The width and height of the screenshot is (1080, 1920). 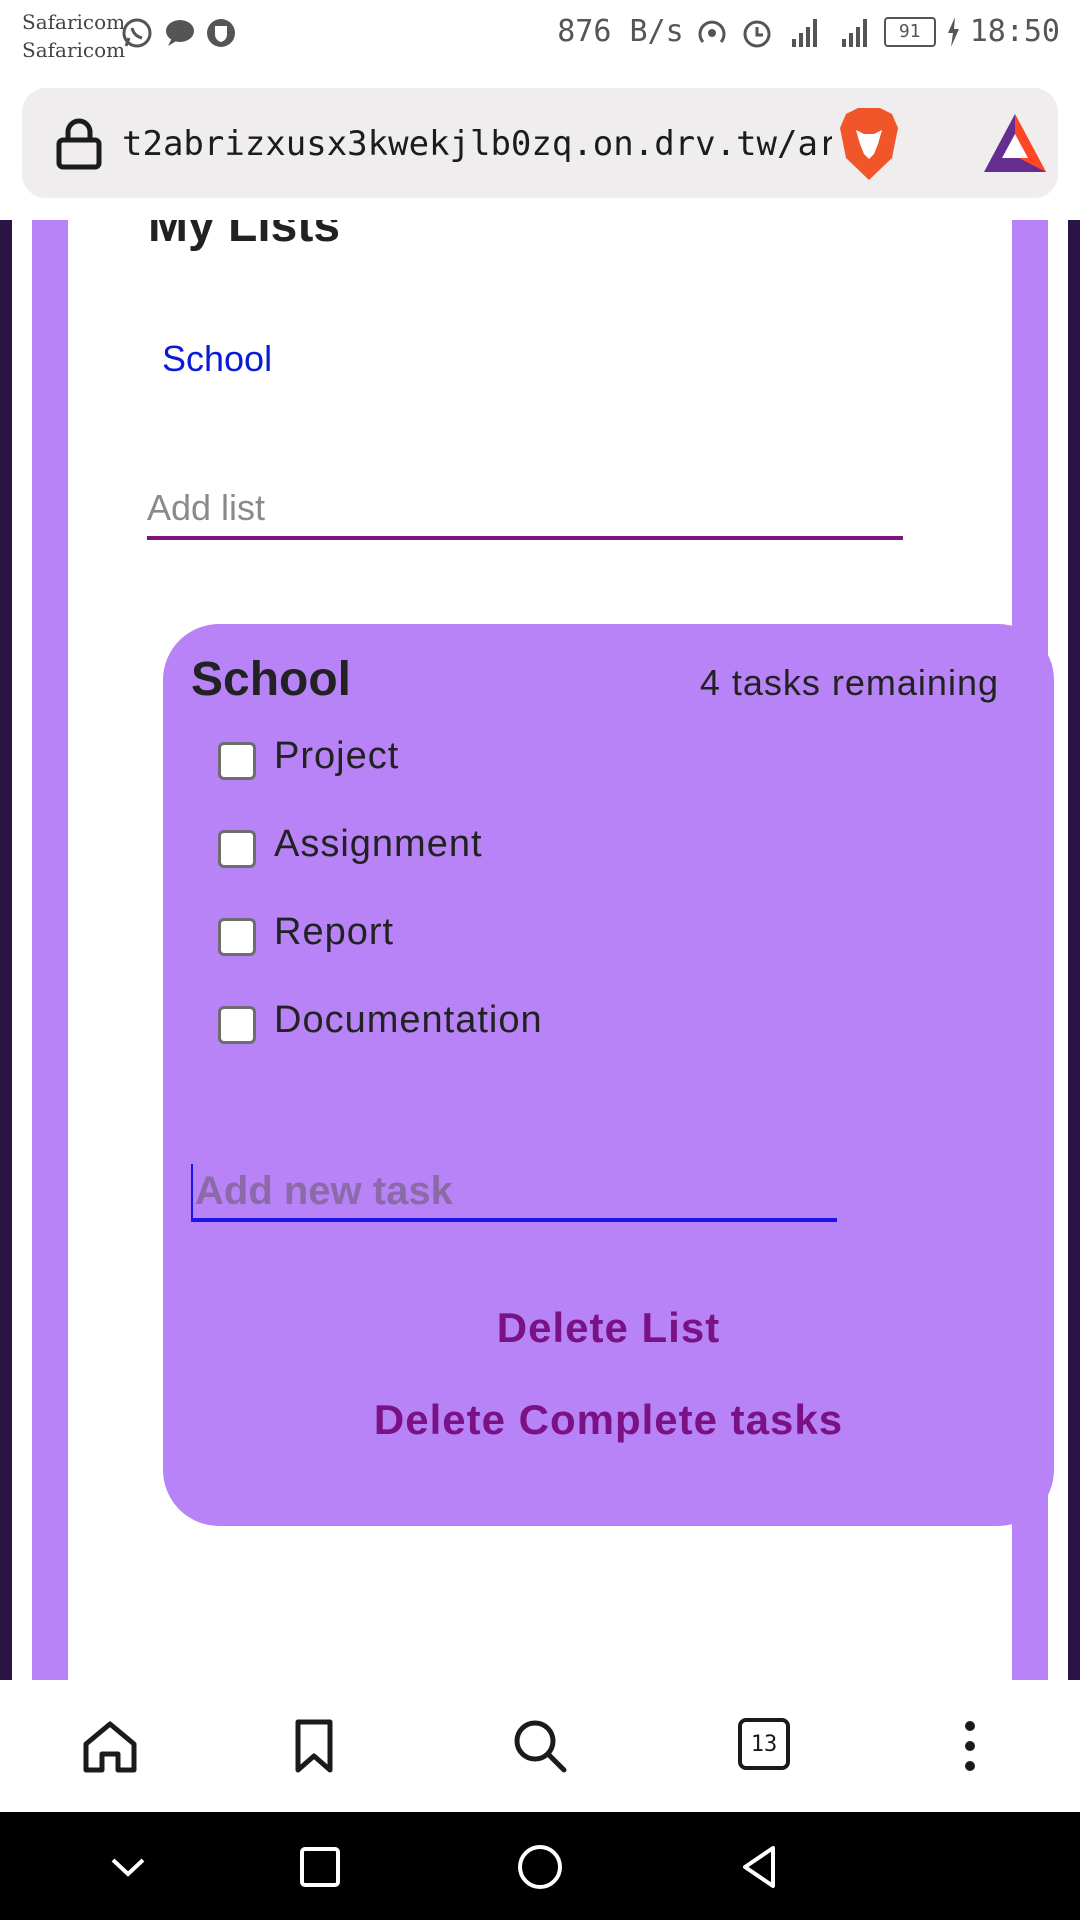 What do you see at coordinates (378, 843) in the screenshot?
I see `task-label: Assignment` at bounding box center [378, 843].